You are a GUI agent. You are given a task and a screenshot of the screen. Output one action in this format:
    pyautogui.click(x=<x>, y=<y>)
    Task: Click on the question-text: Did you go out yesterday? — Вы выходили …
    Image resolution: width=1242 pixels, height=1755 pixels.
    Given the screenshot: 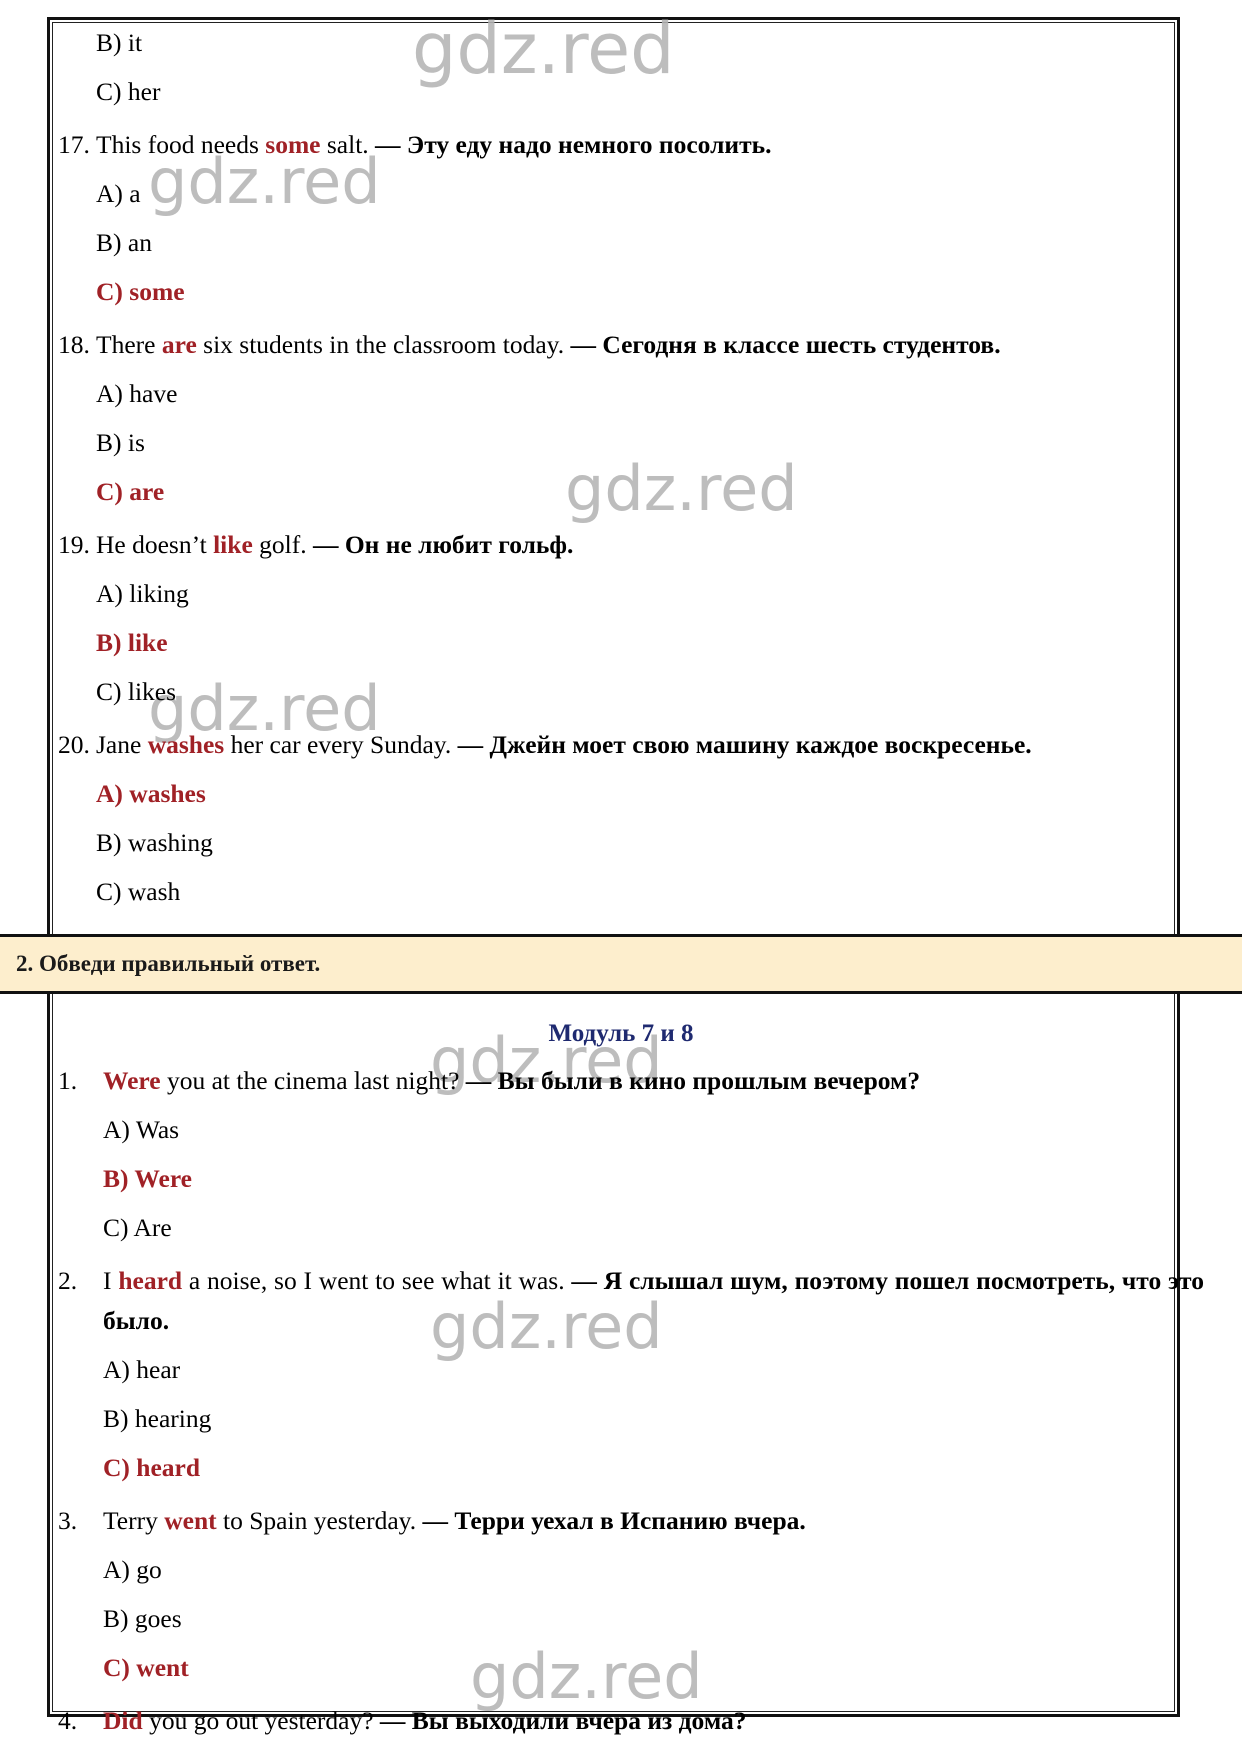 What is the action you would take?
    pyautogui.click(x=653, y=1721)
    